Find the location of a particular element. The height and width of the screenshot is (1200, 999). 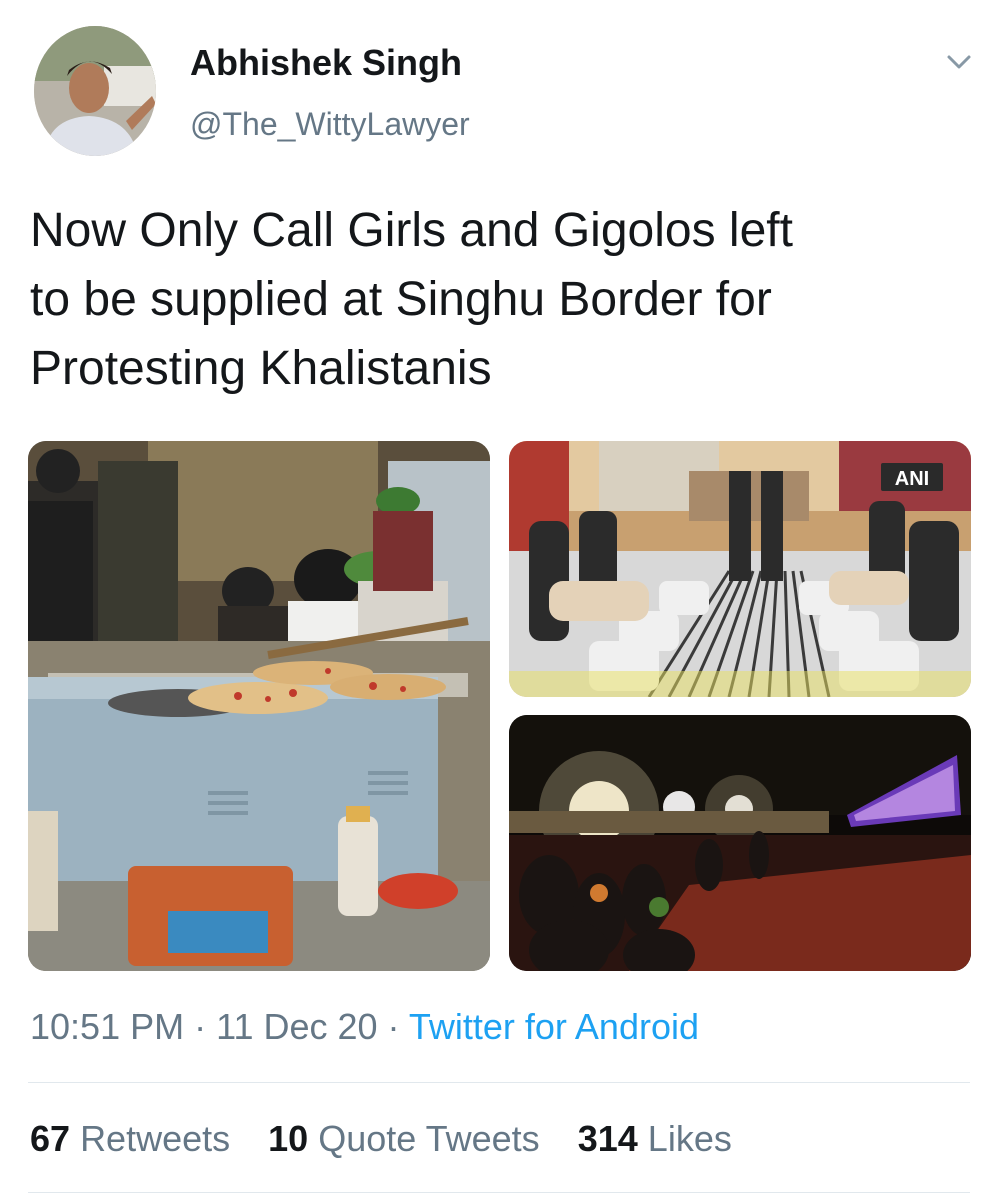

likes-stat: 314 Likes is located at coordinates (655, 1138).